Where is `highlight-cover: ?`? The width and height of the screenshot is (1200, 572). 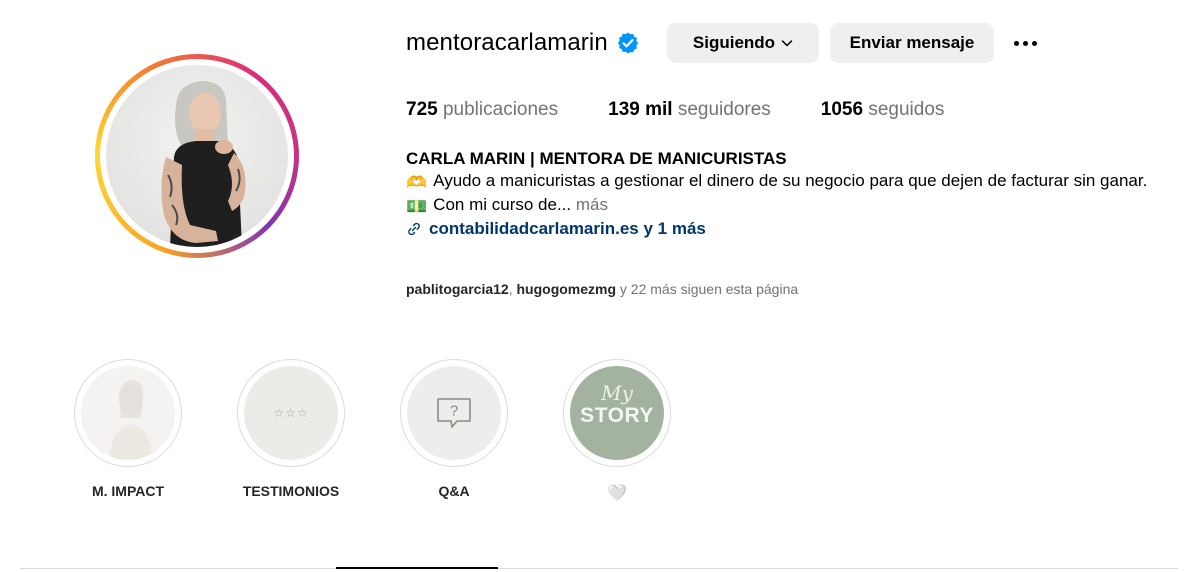 highlight-cover: ? is located at coordinates (454, 413).